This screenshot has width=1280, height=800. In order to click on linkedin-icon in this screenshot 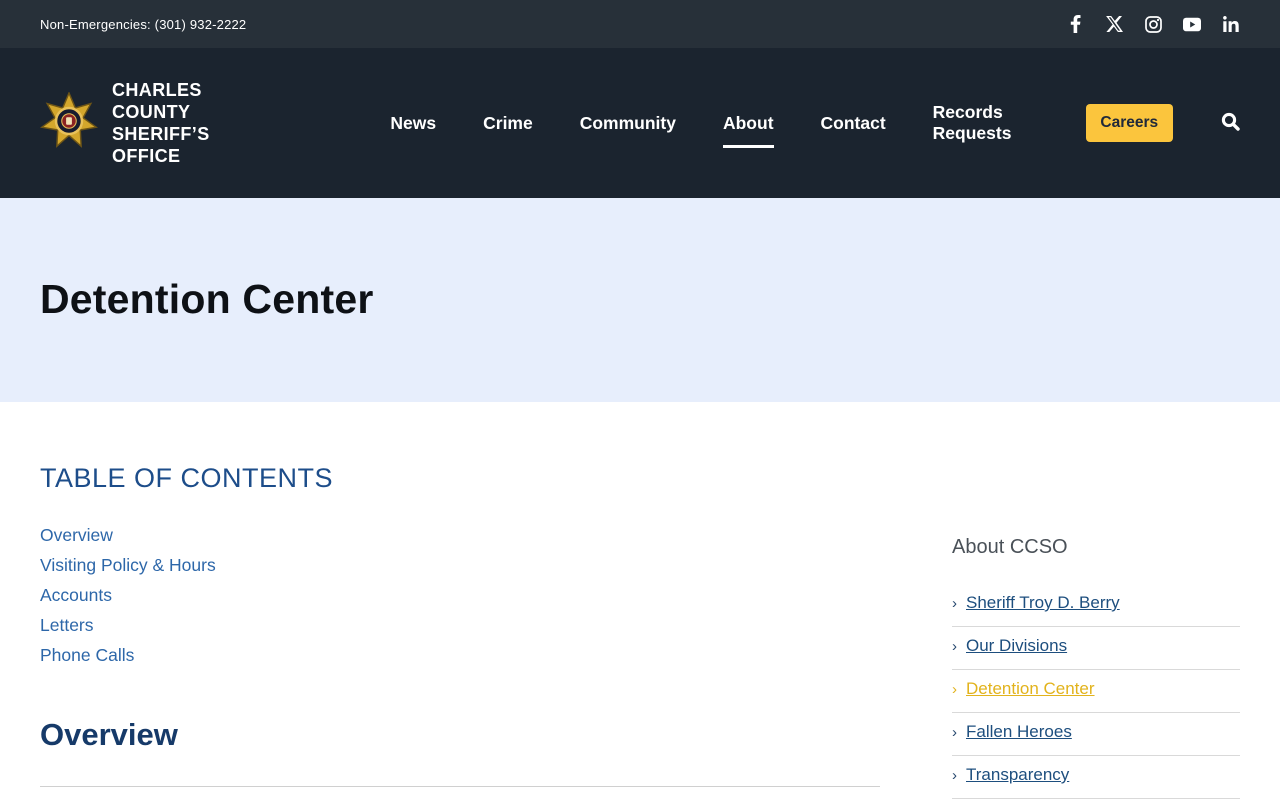, I will do `click(1231, 24)`.